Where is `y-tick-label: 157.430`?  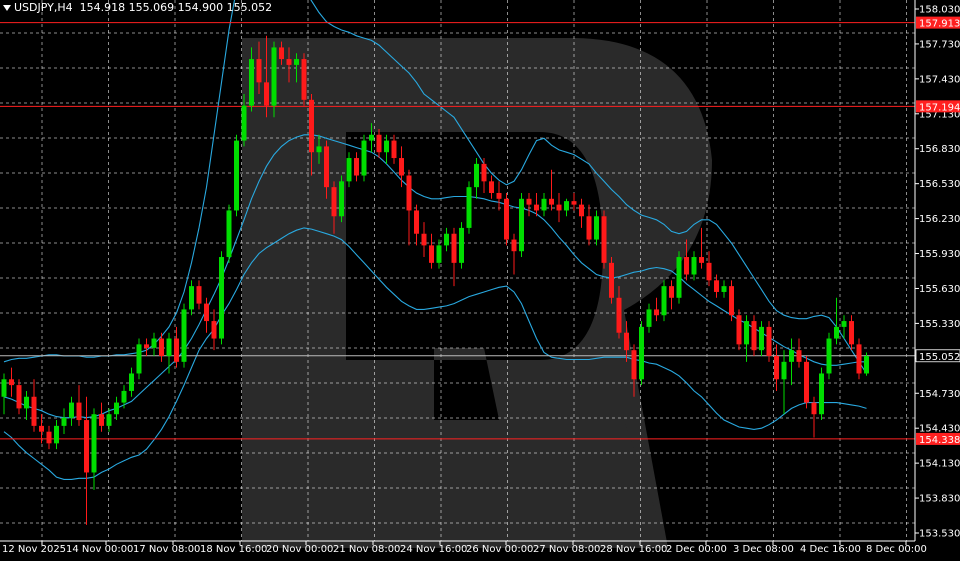 y-tick-label: 157.430 is located at coordinates (939, 79).